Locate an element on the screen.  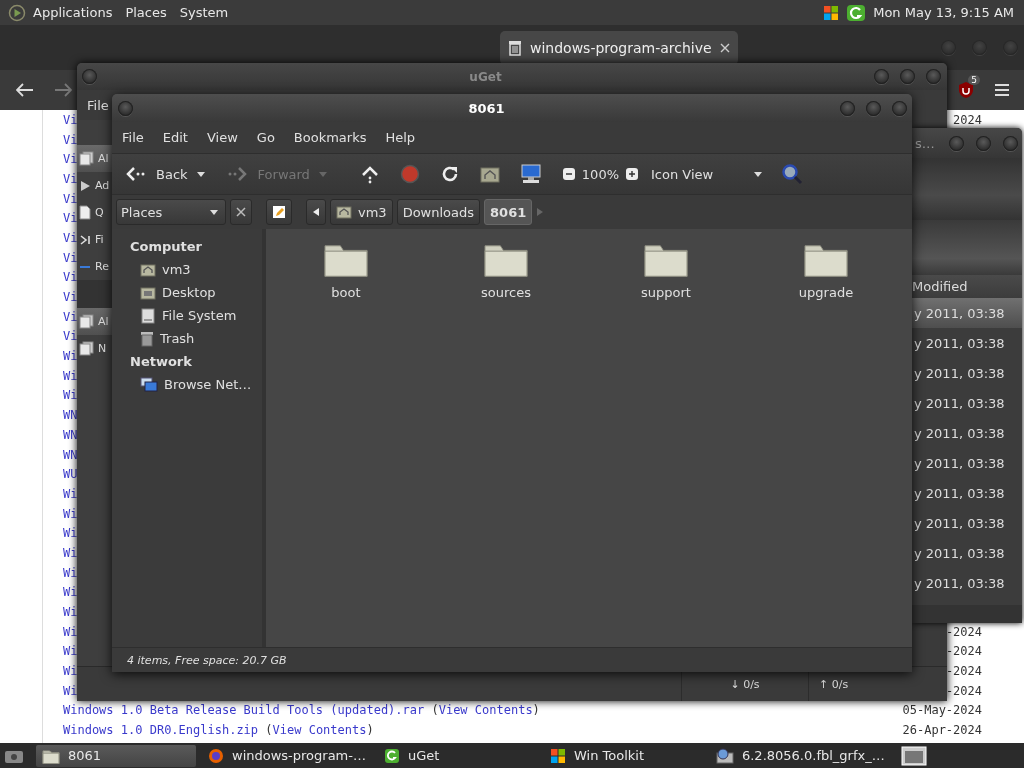
path-button: vm3 is located at coordinates (361, 212).